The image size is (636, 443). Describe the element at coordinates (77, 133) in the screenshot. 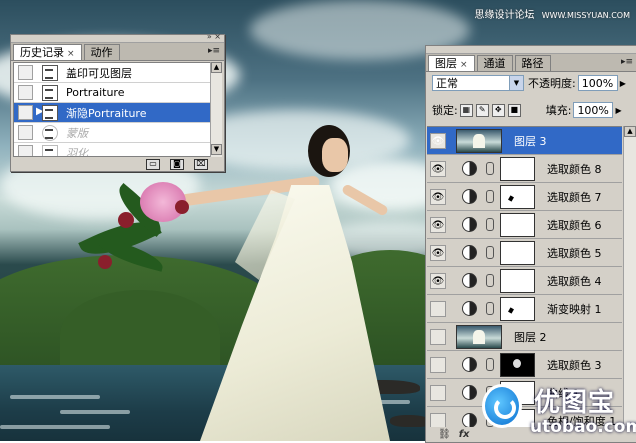

I see `history-item-label: 蒙版` at that location.